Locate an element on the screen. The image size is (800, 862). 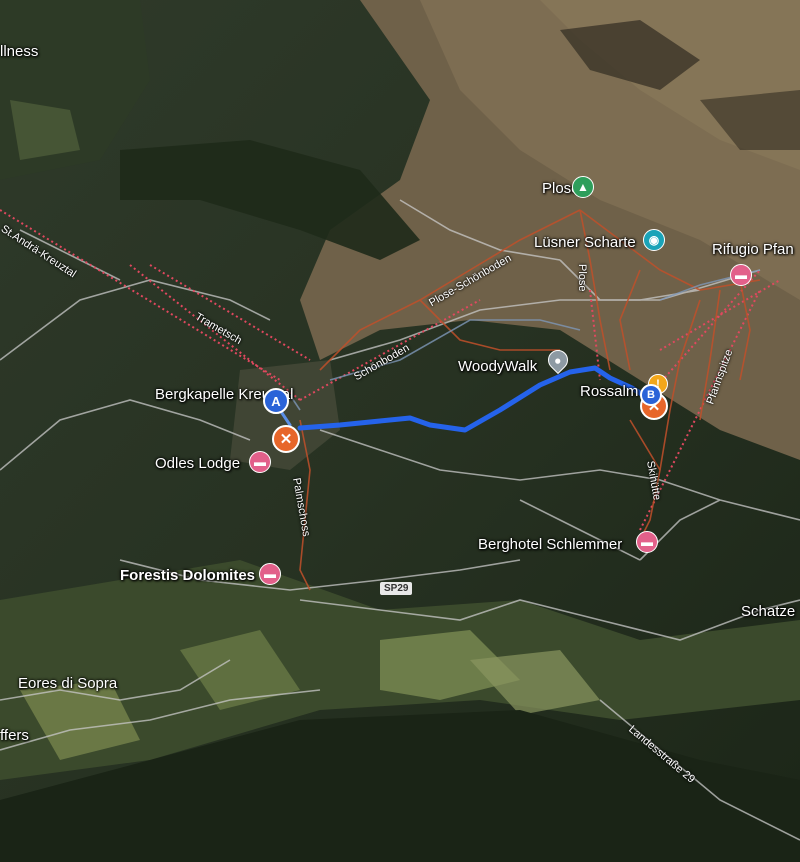
place-label-woodywalk: WoodyWalk is located at coordinates (497, 366).